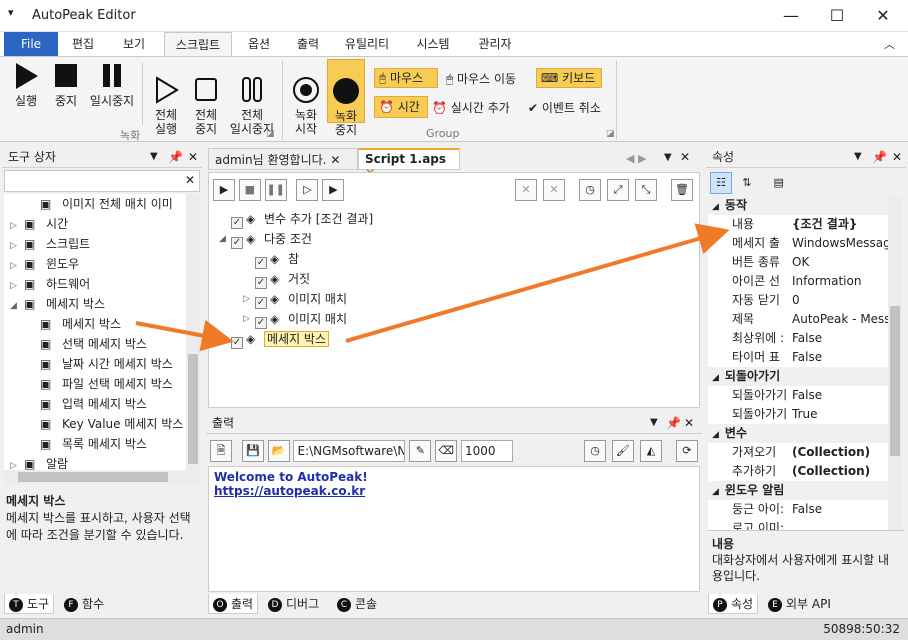  Describe the element at coordinates (112, 84) in the screenshot. I see `pause-button: 일시중지` at that location.